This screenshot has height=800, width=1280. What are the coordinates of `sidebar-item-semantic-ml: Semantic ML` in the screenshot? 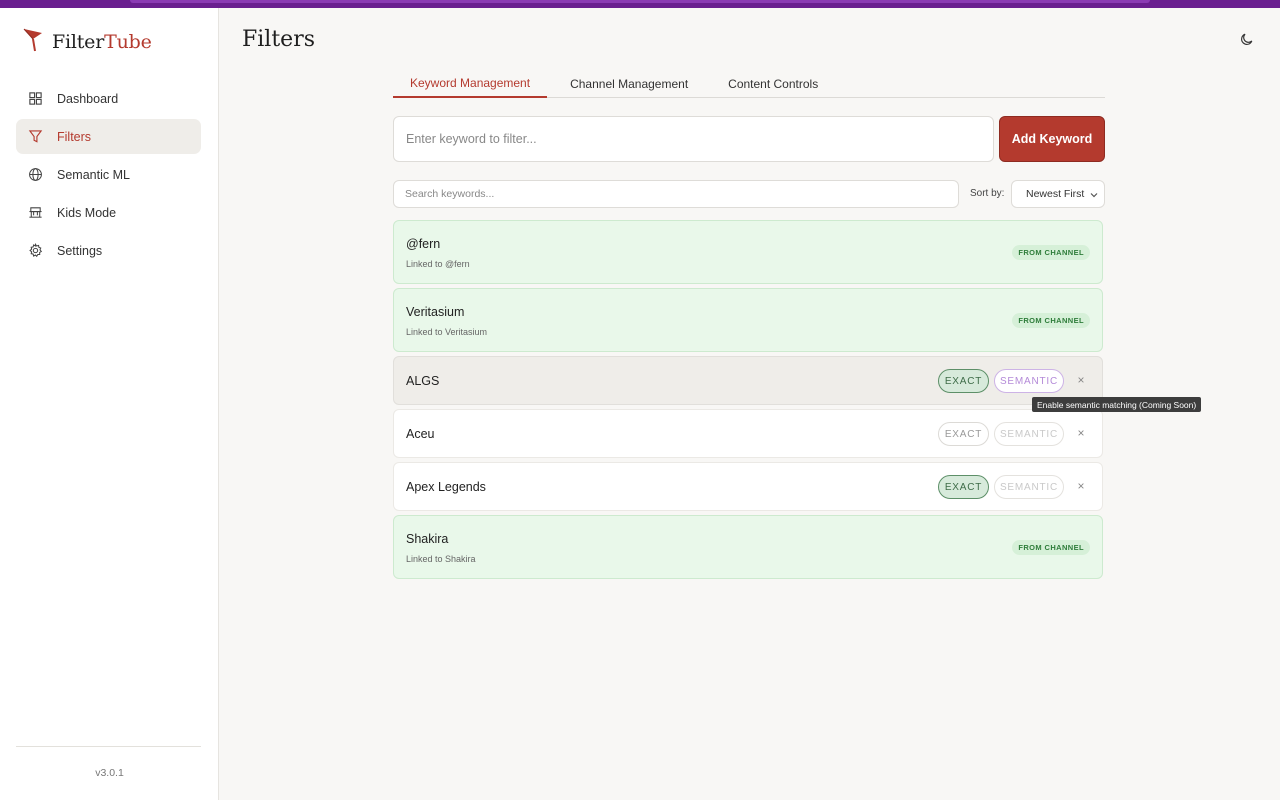 It's located at (108, 174).